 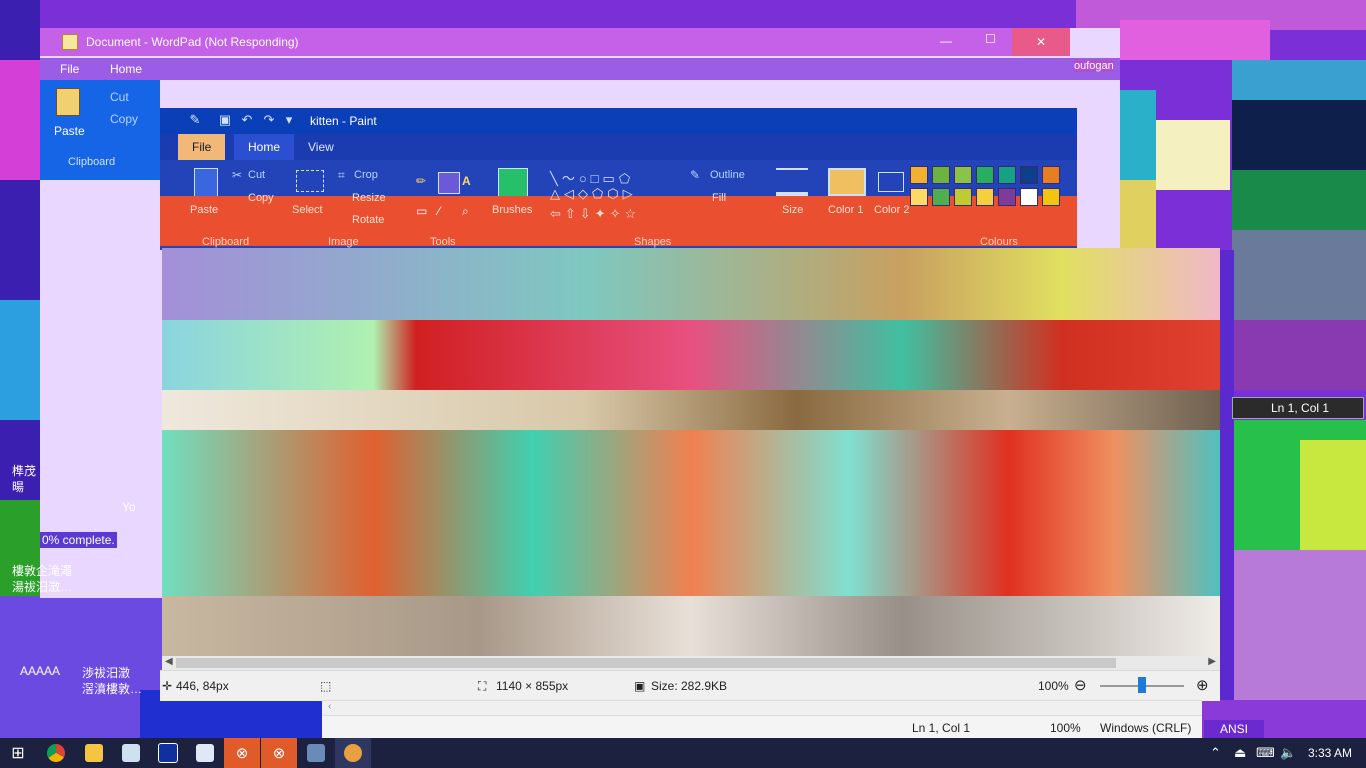 I want to click on size-icon, so click(x=792, y=182).